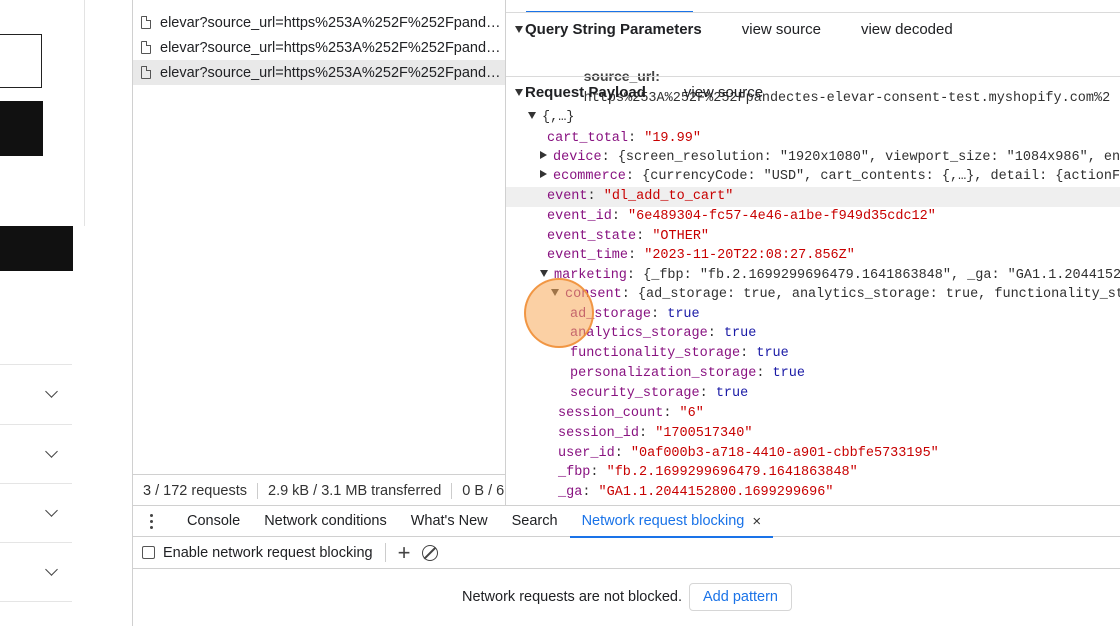 This screenshot has height=627, width=1120. What do you see at coordinates (355, 490) in the screenshot?
I see `transferred-size: 2.9 kB / 3.1 MB transferred` at bounding box center [355, 490].